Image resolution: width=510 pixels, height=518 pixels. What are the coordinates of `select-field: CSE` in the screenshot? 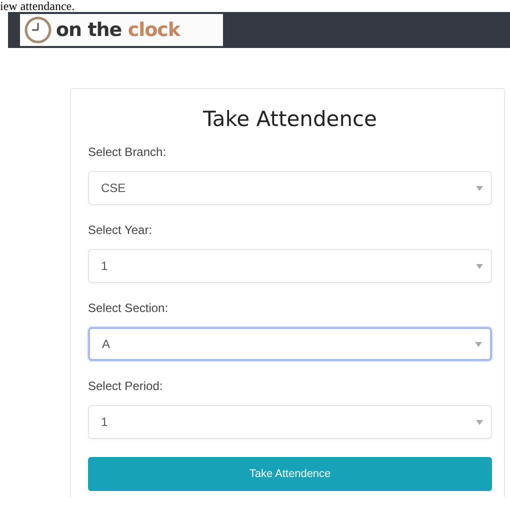 It's located at (290, 188).